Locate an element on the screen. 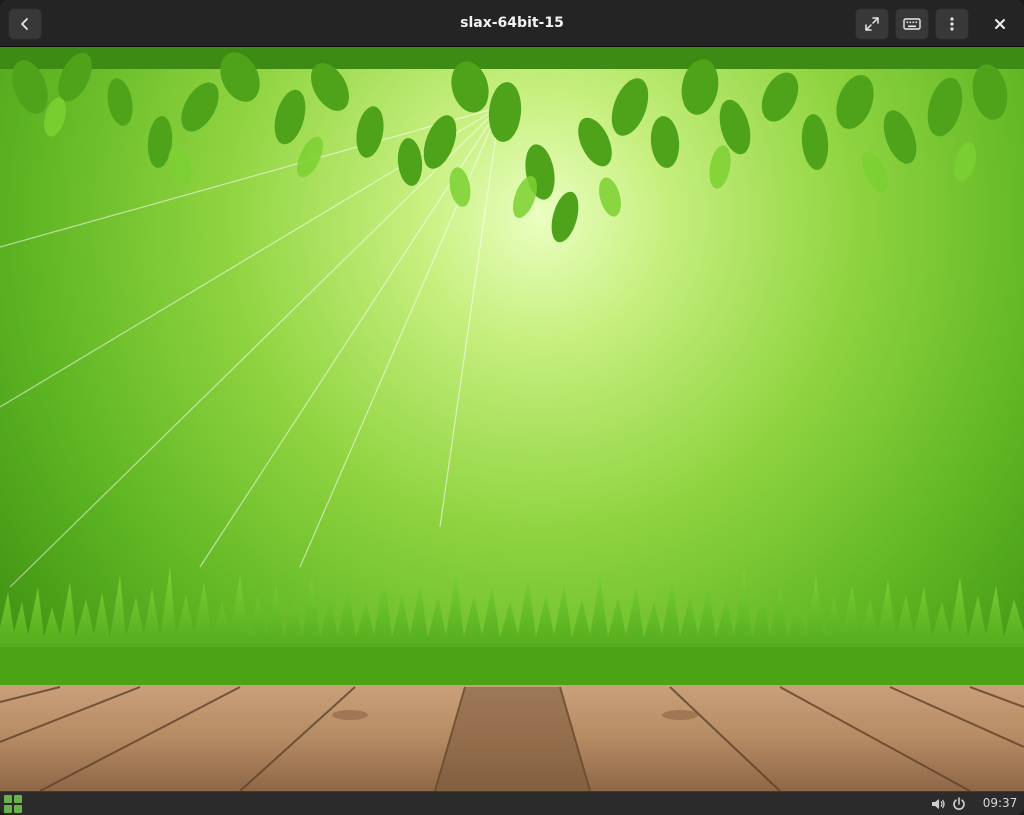 The width and height of the screenshot is (1024, 815). menu-button is located at coordinates (952, 24).